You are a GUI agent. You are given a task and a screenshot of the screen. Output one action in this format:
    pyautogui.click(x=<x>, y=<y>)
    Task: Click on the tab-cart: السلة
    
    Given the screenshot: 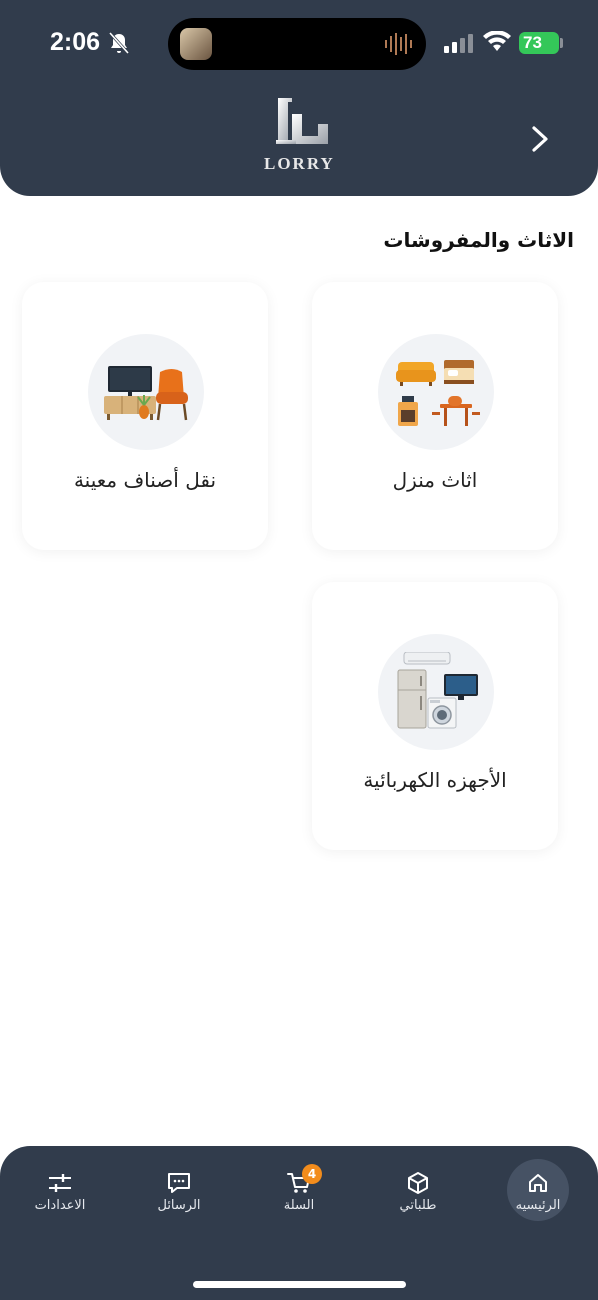 What is the action you would take?
    pyautogui.click(x=299, y=1196)
    